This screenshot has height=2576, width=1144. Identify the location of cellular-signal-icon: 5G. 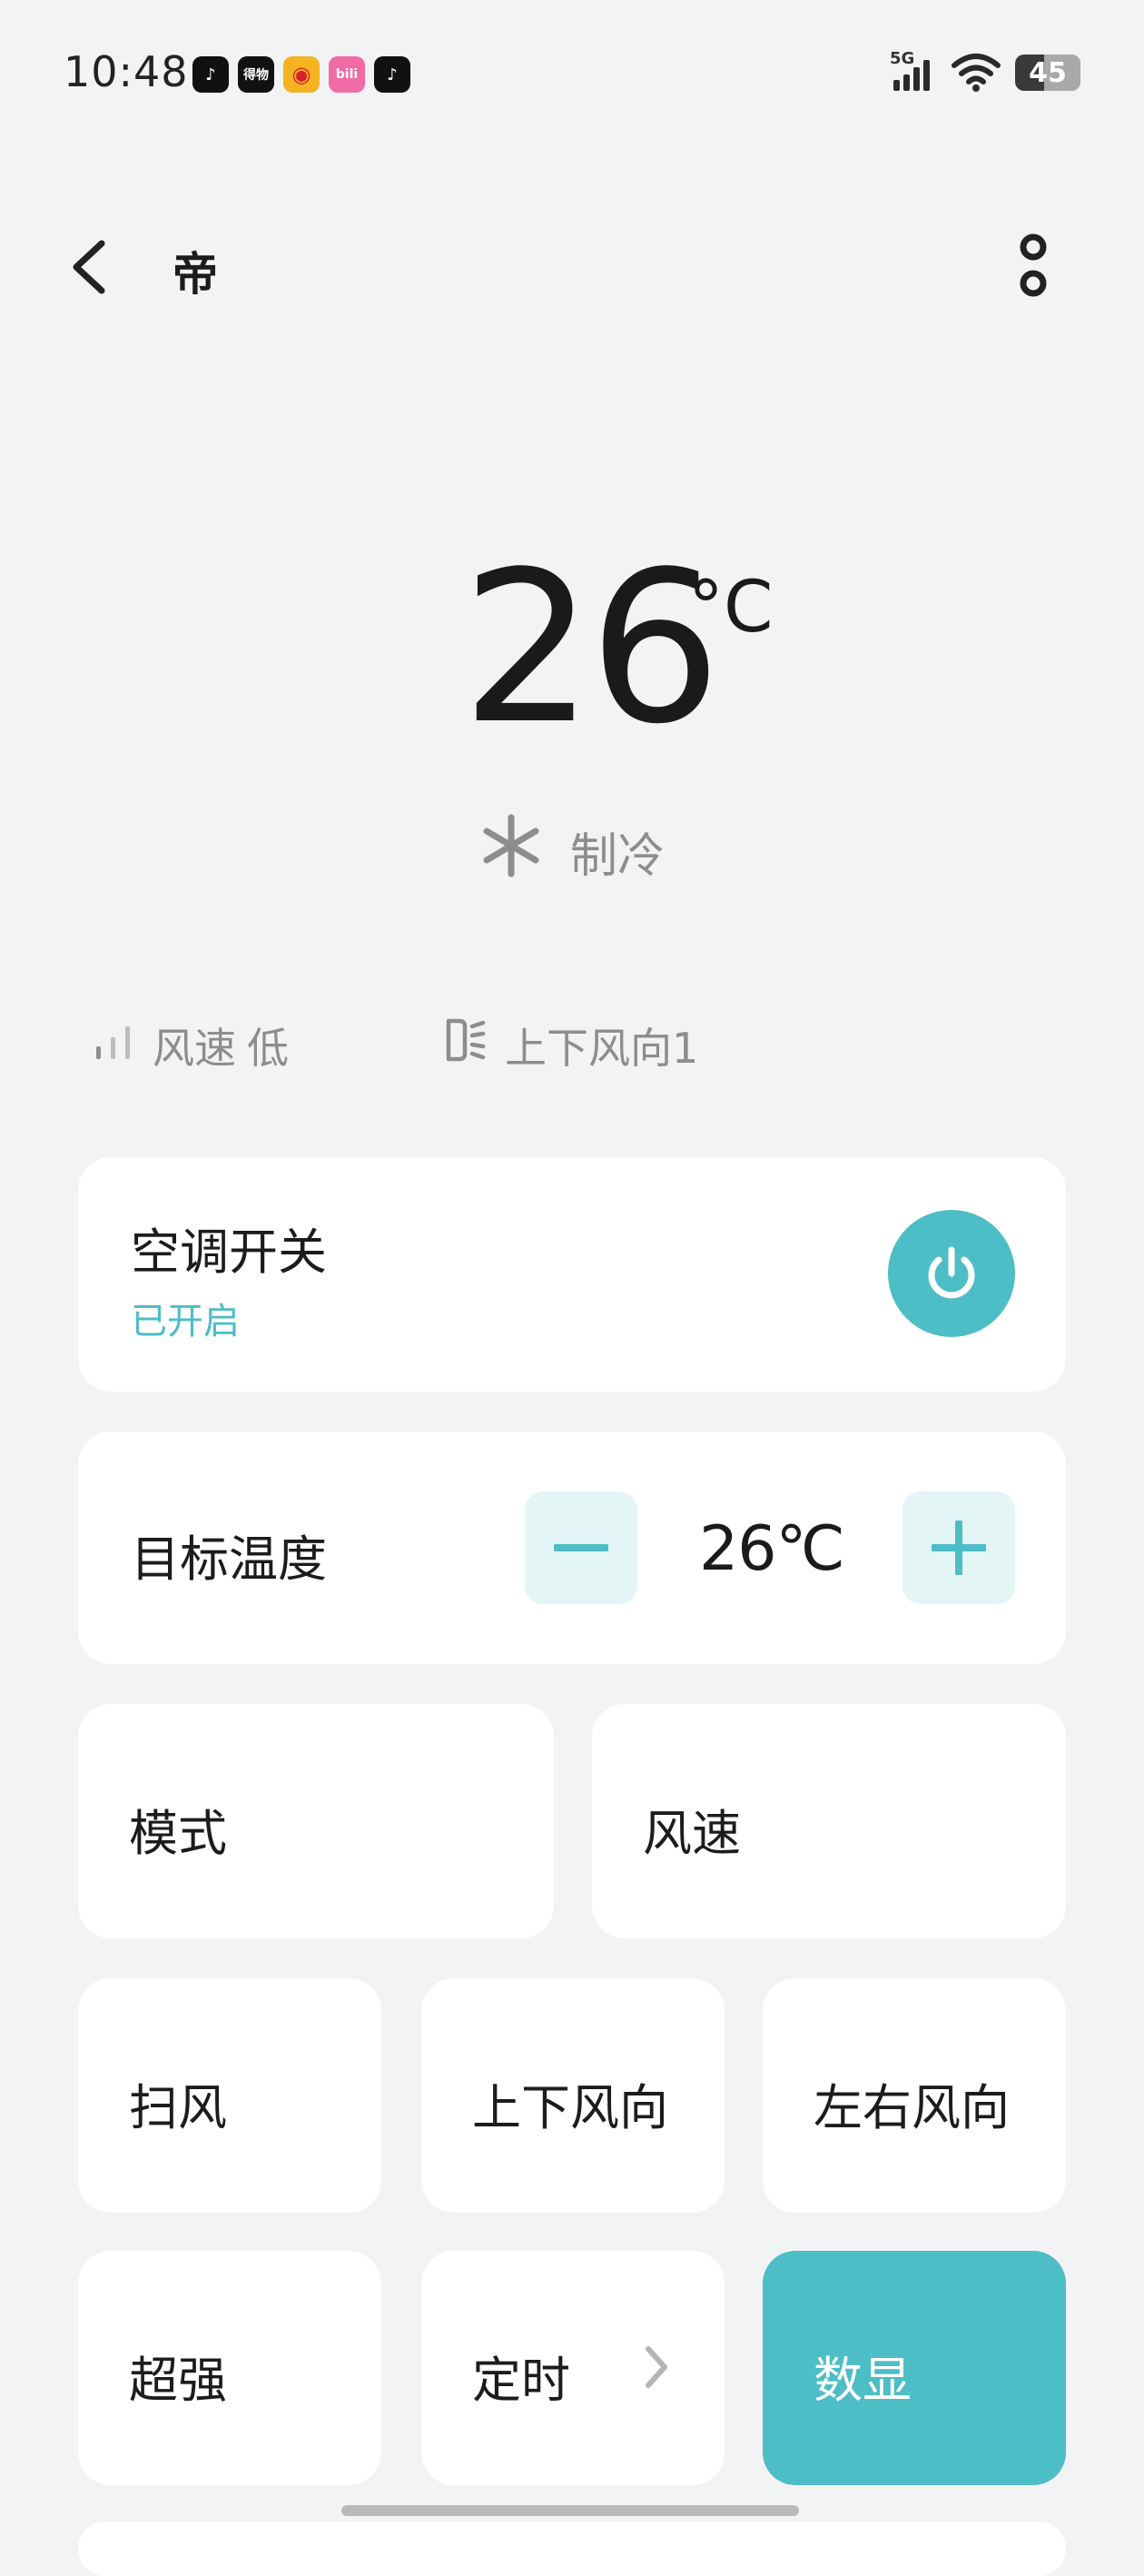
(913, 71).